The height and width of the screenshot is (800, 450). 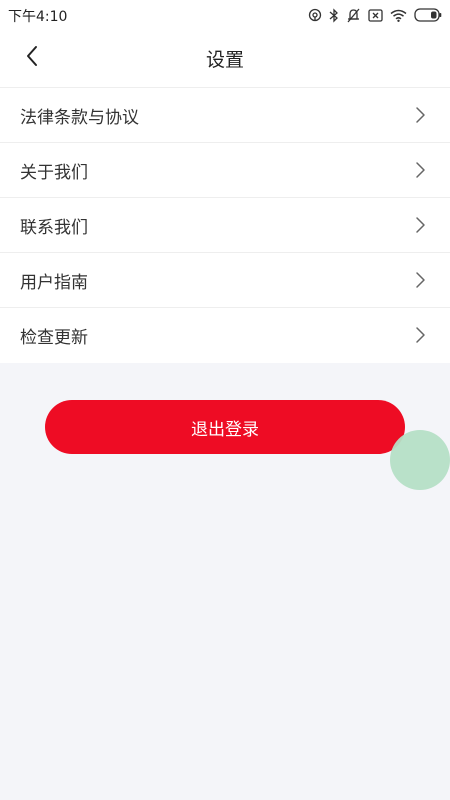 What do you see at coordinates (54, 283) in the screenshot?
I see `menu-item-label: 用户指南` at bounding box center [54, 283].